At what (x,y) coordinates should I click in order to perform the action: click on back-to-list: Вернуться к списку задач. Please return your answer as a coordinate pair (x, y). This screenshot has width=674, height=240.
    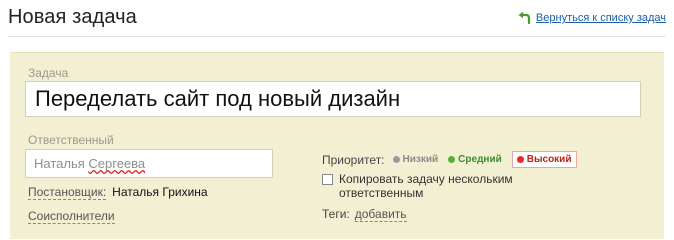
    Looking at the image, I should click on (591, 18).